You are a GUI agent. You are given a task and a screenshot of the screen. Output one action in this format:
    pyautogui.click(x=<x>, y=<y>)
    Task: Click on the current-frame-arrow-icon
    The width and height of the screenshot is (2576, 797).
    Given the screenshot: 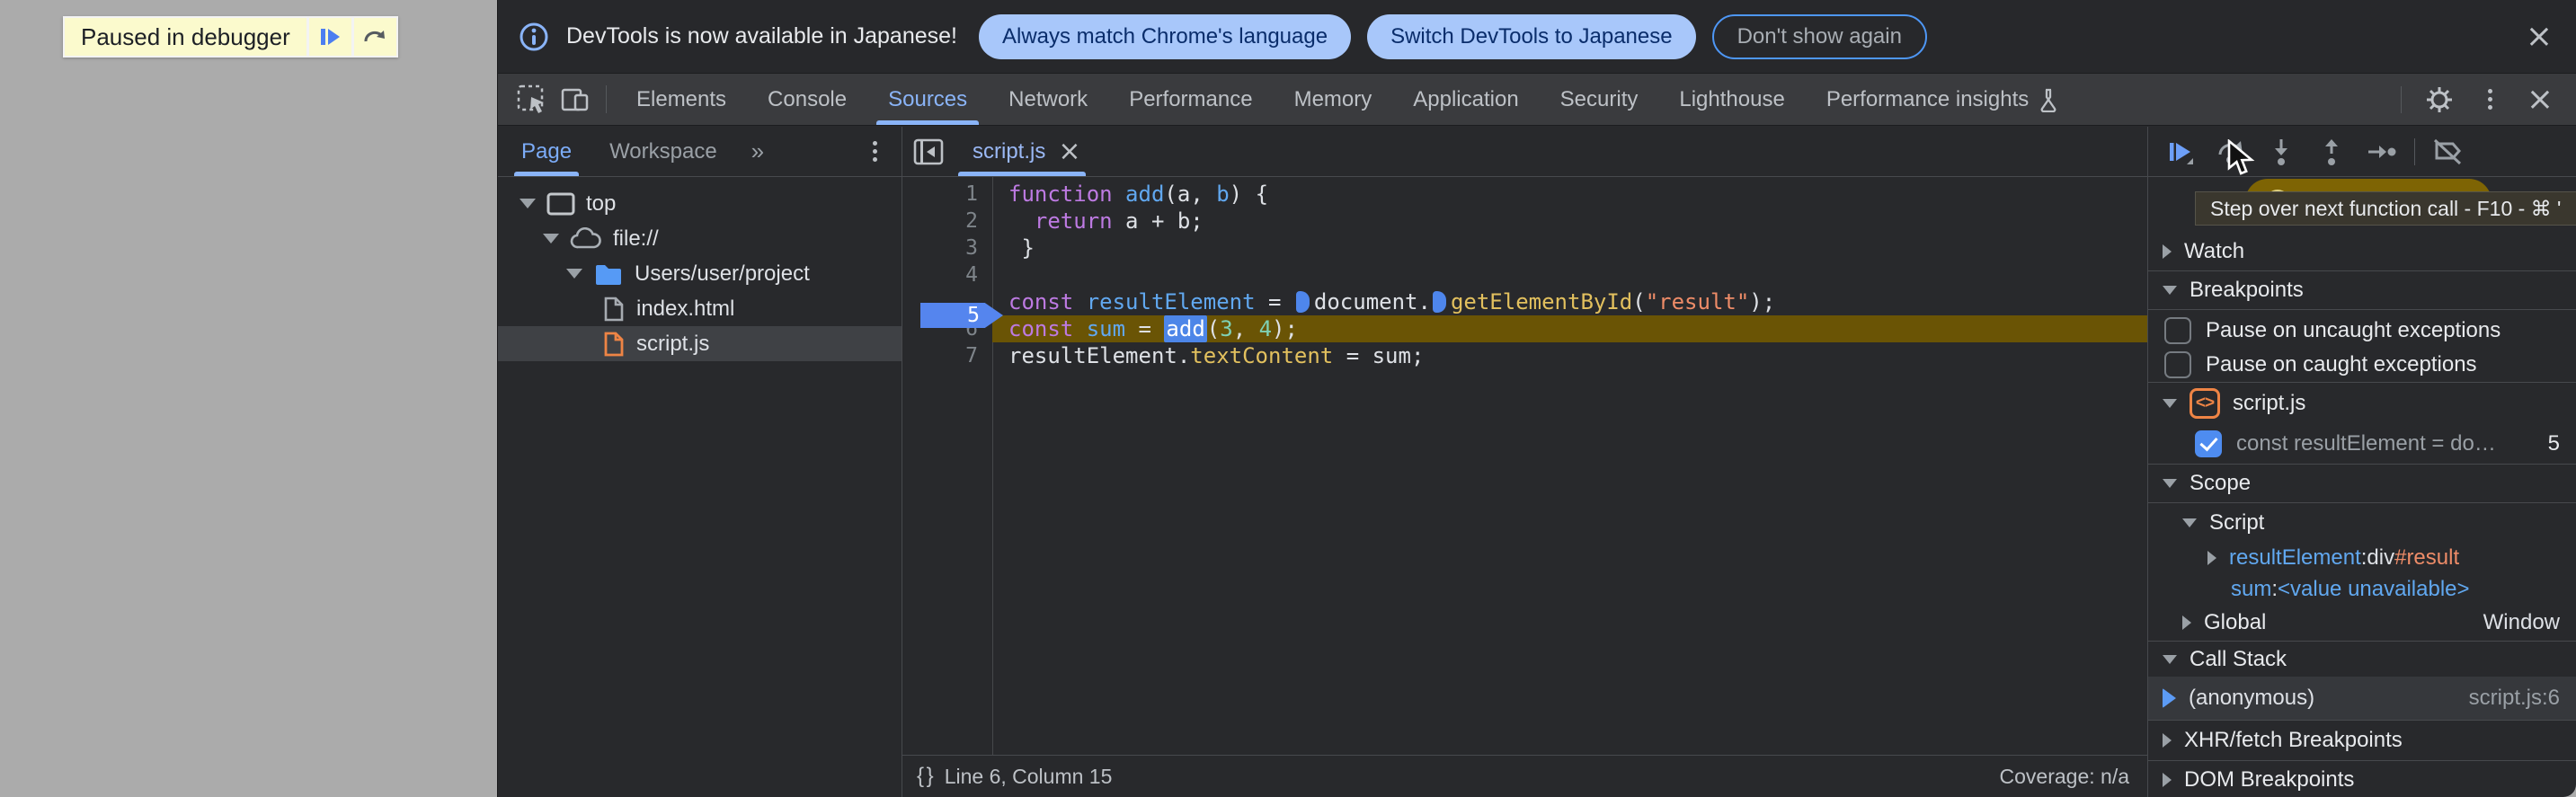 What is the action you would take?
    pyautogui.click(x=2169, y=698)
    